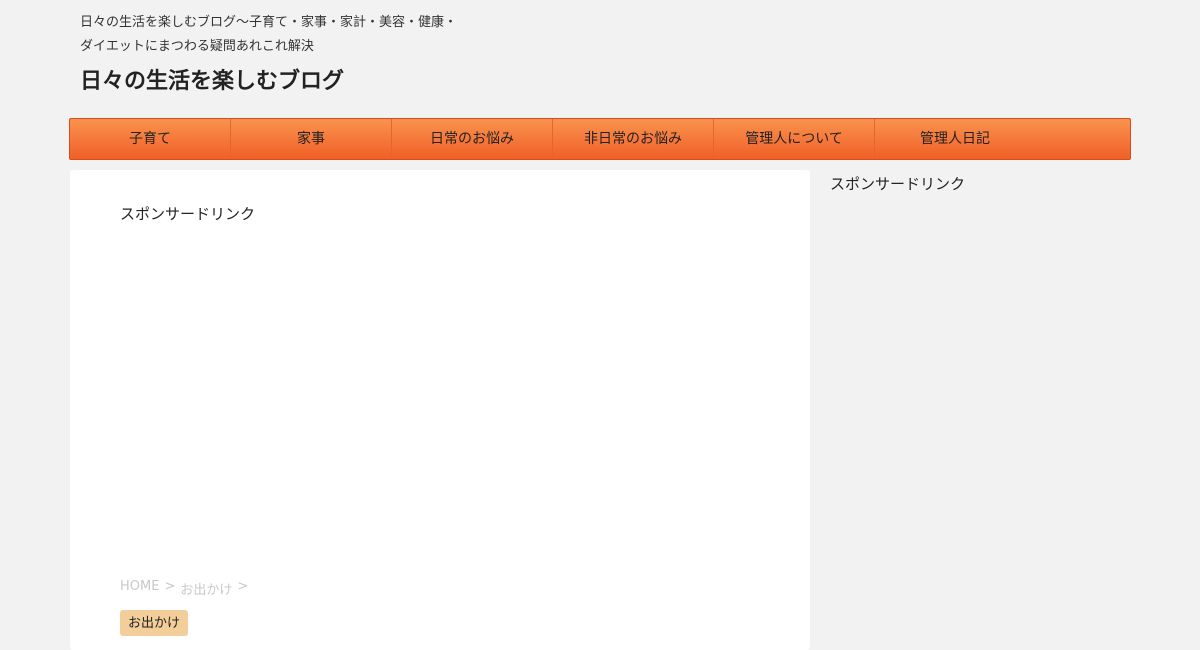 This screenshot has width=1200, height=650. Describe the element at coordinates (472, 139) in the screenshot. I see `nav-item-daily-worries: 日常のお悩み` at that location.